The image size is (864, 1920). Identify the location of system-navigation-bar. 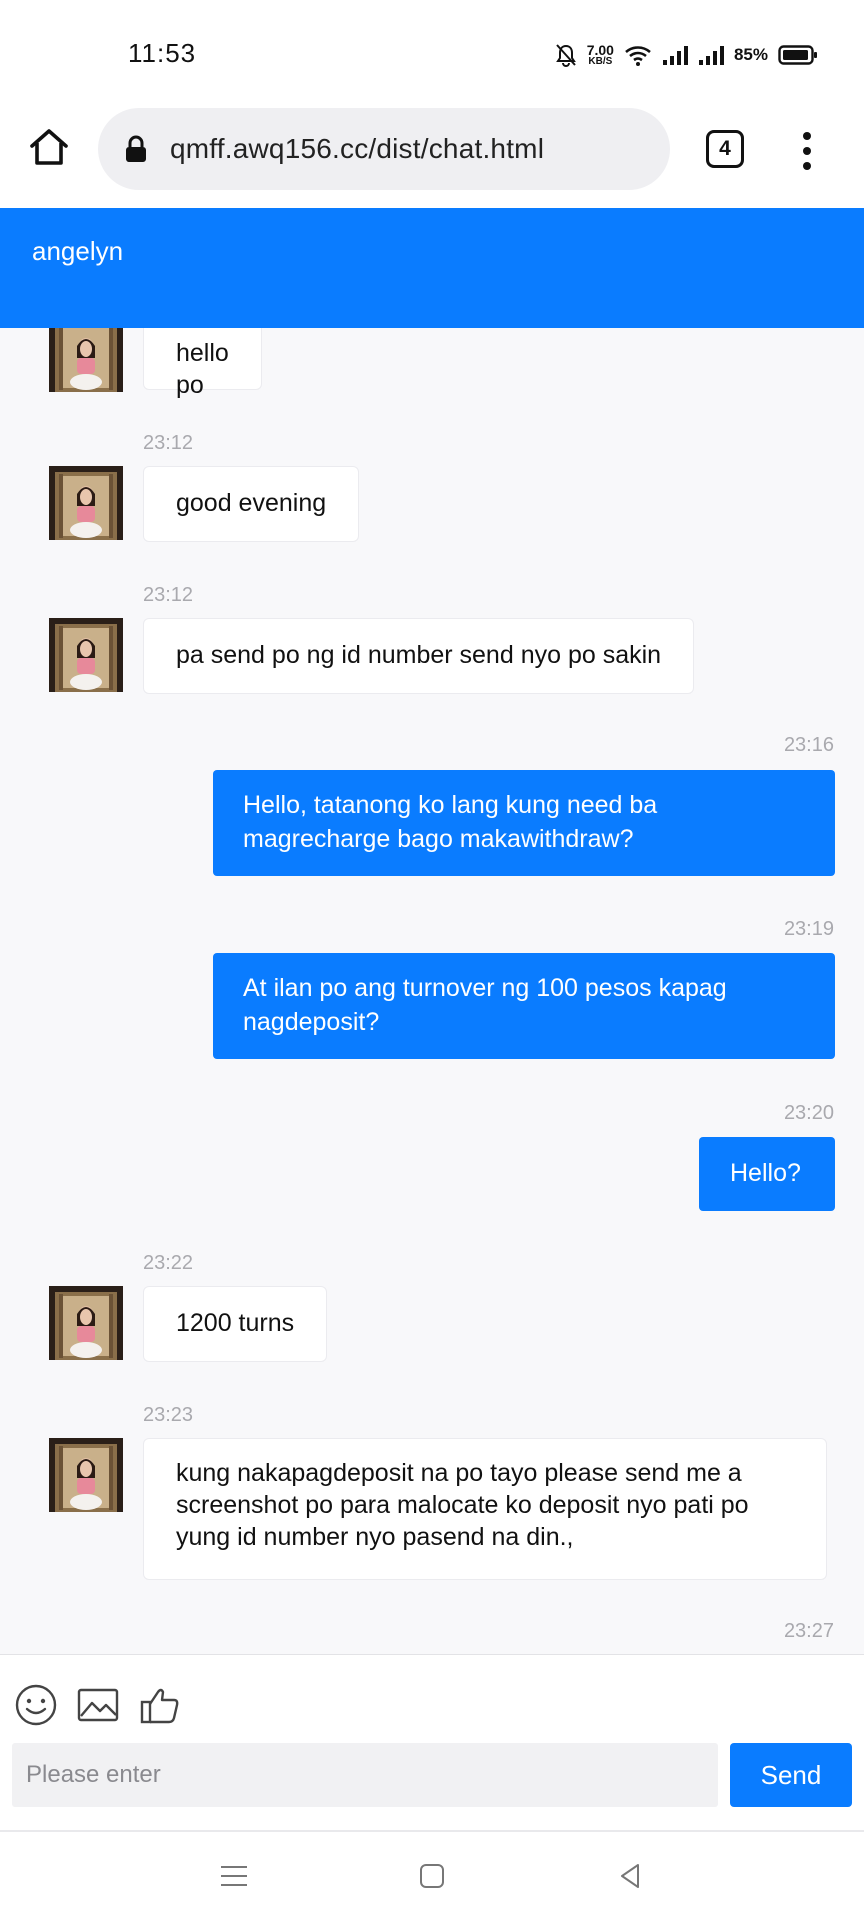
(432, 1875).